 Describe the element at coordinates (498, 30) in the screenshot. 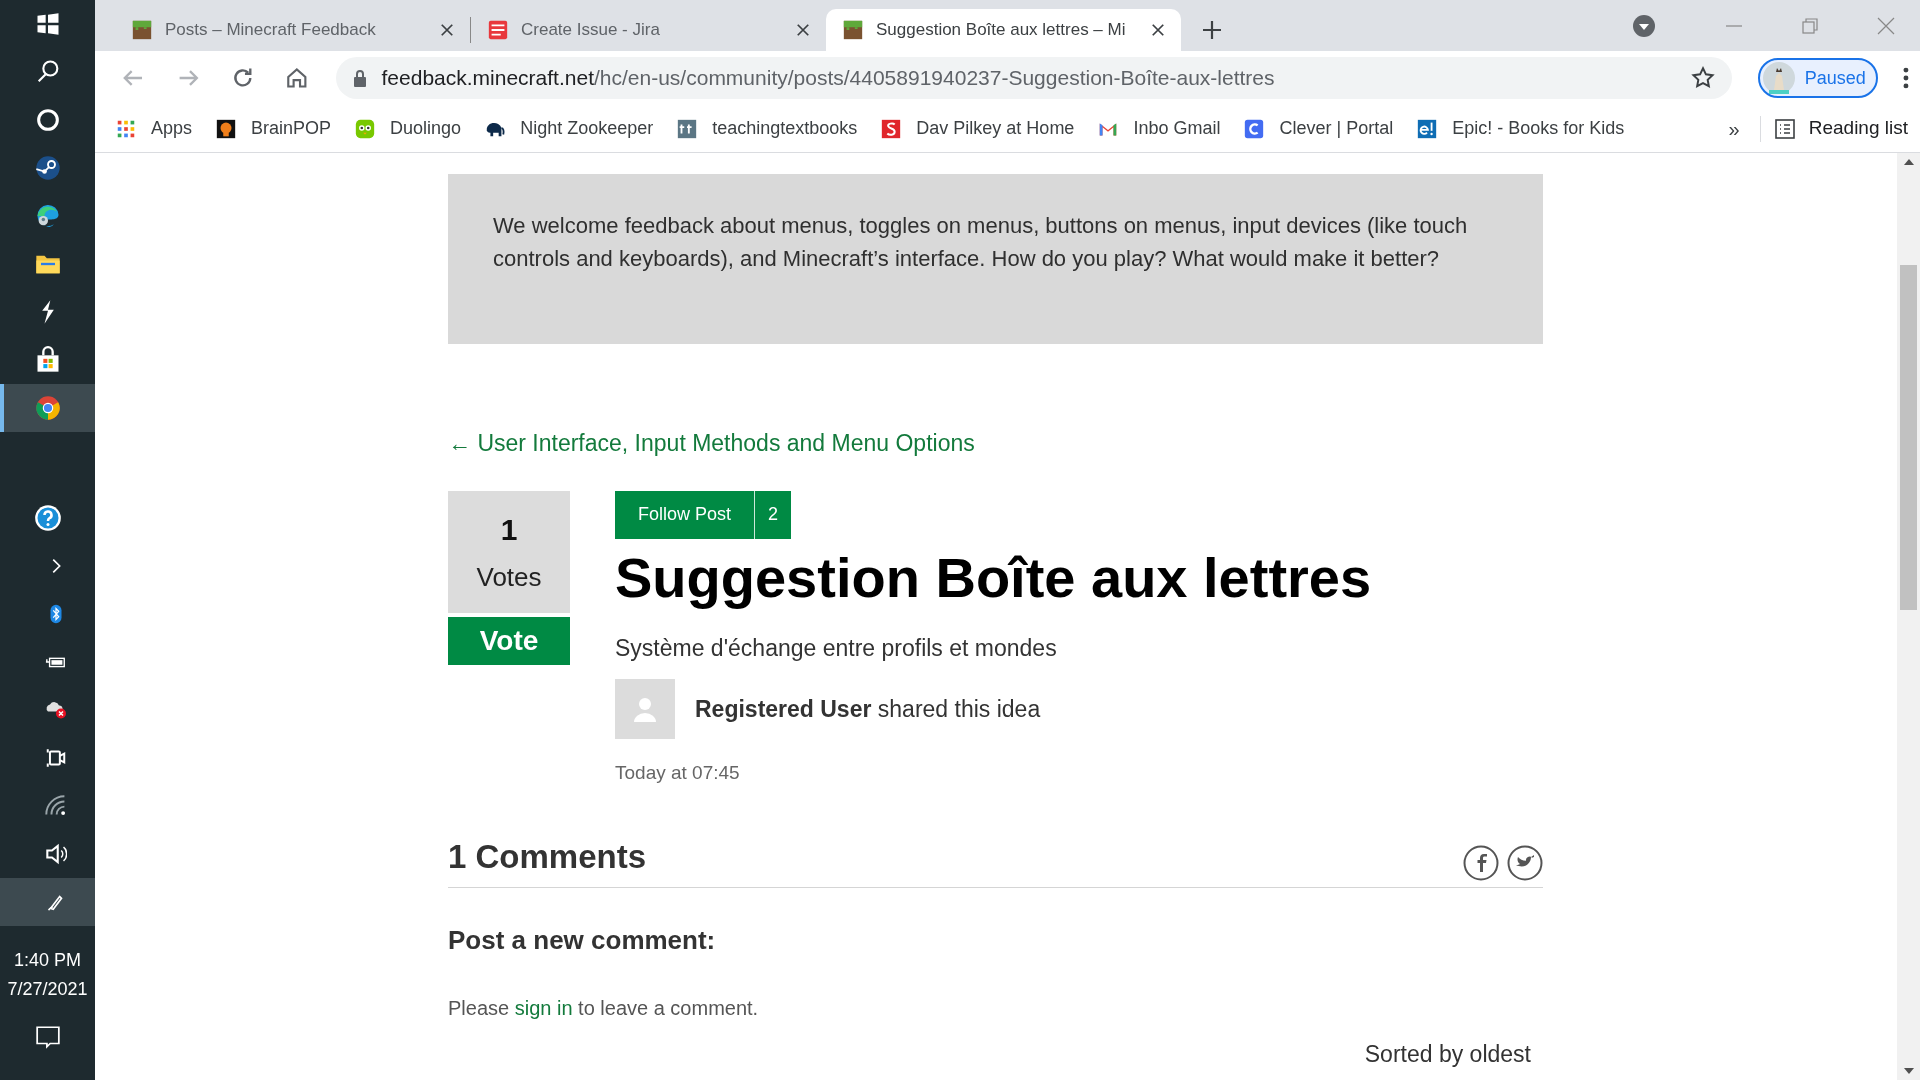

I see `site-logo-icon` at that location.